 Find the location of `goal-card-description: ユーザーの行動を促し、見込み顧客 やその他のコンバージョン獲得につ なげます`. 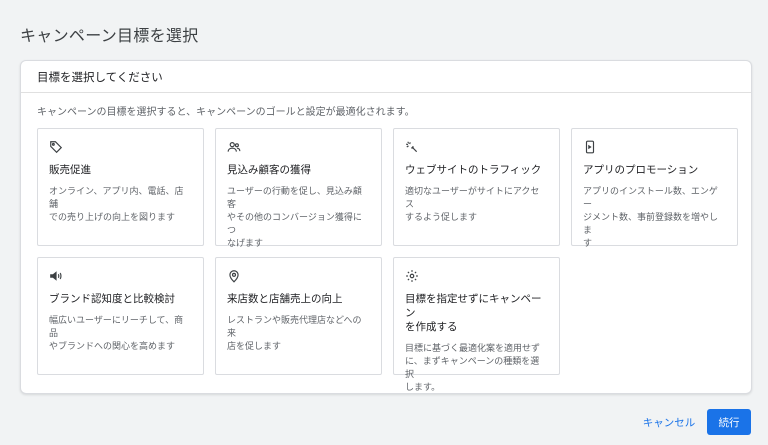

goal-card-description: ユーザーの行動を促し、見込み顧客 やその他のコンバージョン獲得につ なげます is located at coordinates (294, 218).